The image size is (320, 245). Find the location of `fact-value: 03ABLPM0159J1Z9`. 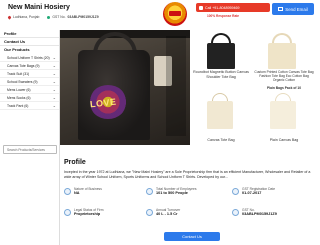

fact-value: 03ABLPM0159J1Z9 is located at coordinates (259, 214).